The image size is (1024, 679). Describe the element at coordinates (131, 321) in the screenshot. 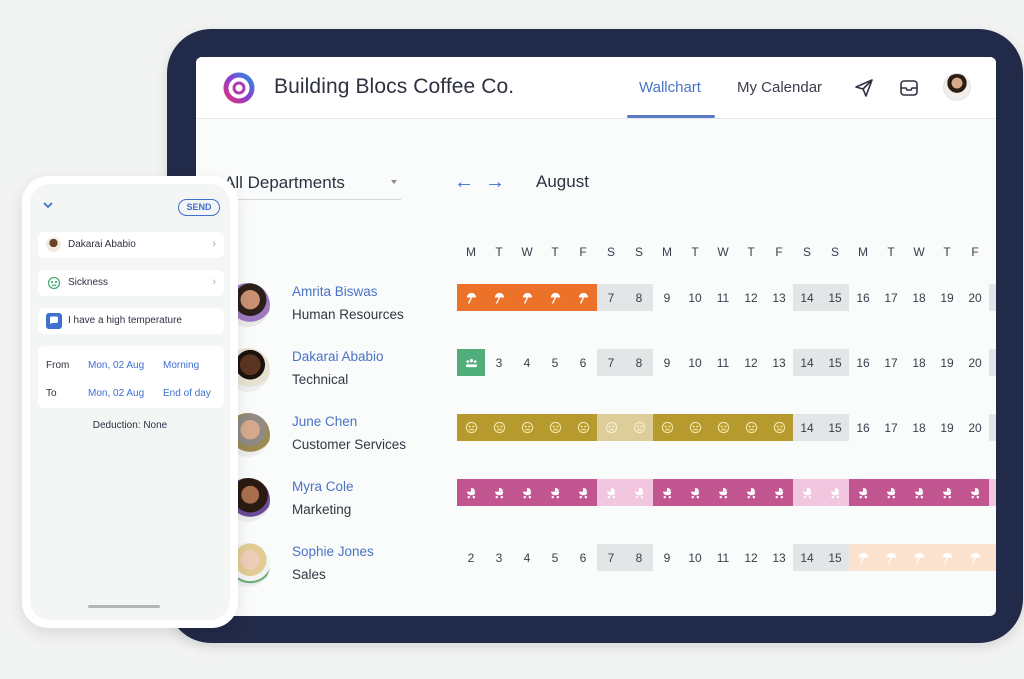

I see `note-field: I have a high temperature` at that location.